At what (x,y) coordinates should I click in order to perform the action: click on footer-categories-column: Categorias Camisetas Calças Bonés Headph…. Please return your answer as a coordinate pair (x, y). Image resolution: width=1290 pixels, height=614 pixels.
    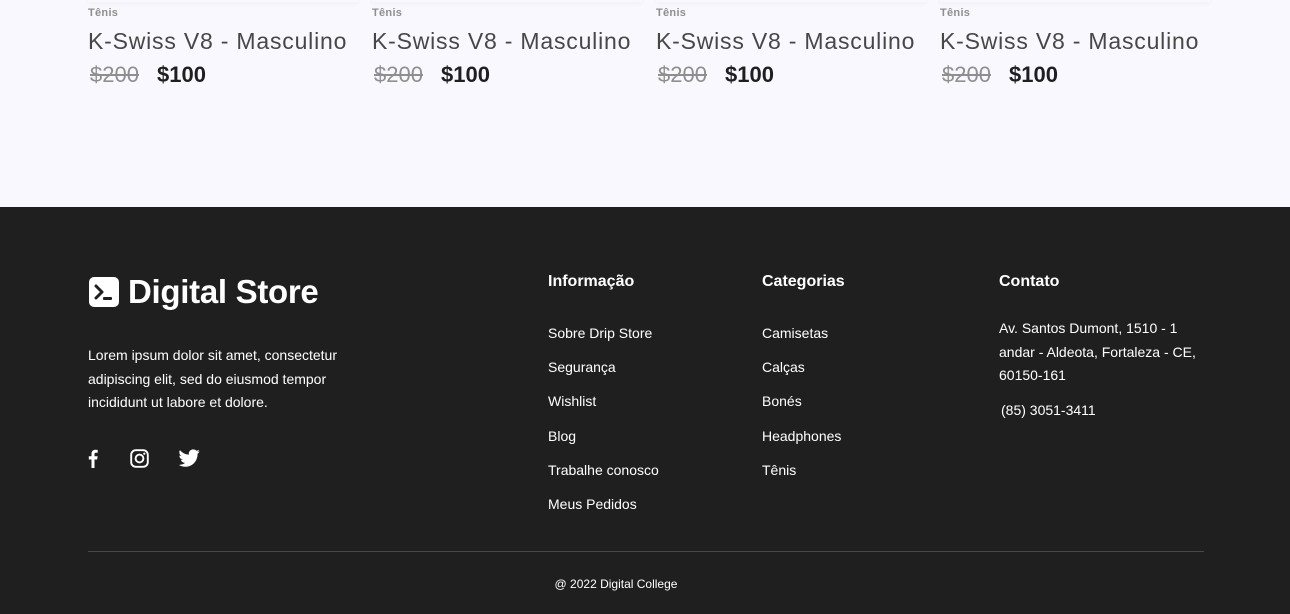
    Looking at the image, I should click on (803, 382).